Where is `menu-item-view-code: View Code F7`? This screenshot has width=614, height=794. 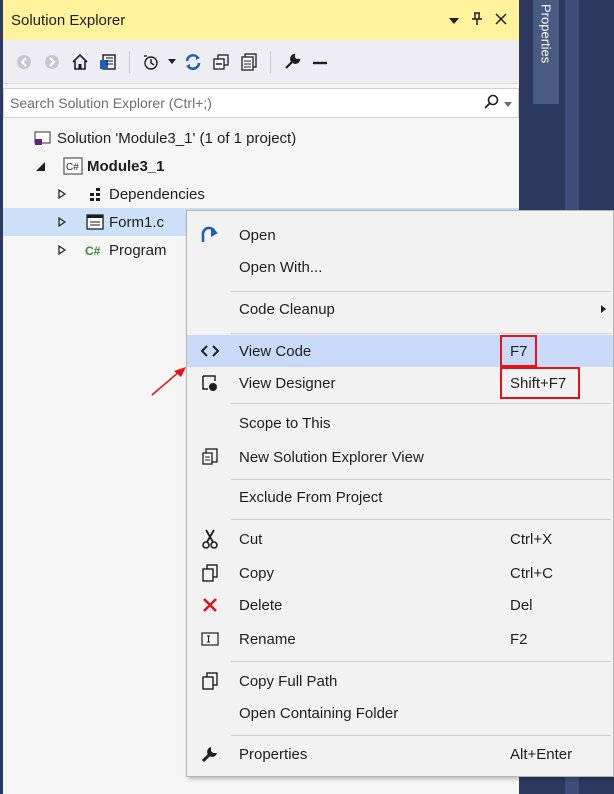 menu-item-view-code: View Code F7 is located at coordinates (400, 351).